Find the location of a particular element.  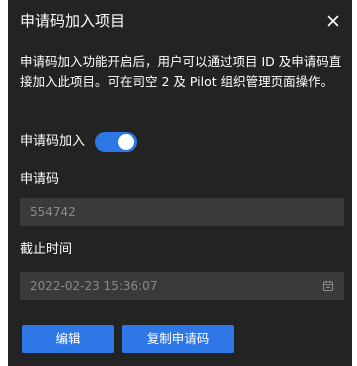

code-value: 554742 is located at coordinates (53, 212).